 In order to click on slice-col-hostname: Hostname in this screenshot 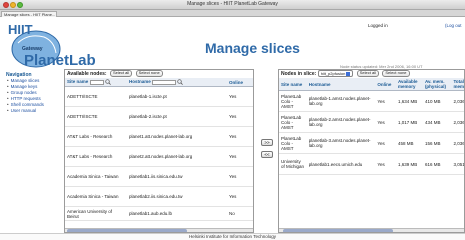, I will do `click(341, 84)`.